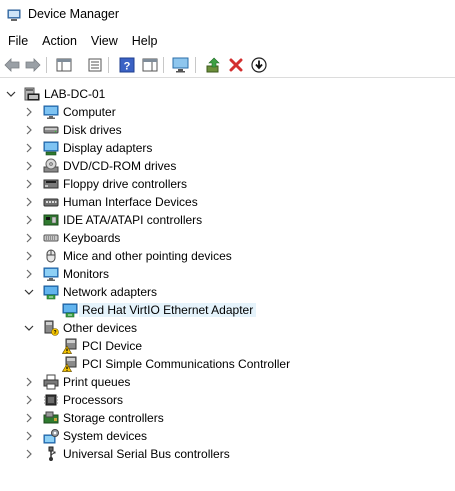 The width and height of the screenshot is (455, 491). What do you see at coordinates (51, 292) in the screenshot?
I see `network-adapter-icon` at bounding box center [51, 292].